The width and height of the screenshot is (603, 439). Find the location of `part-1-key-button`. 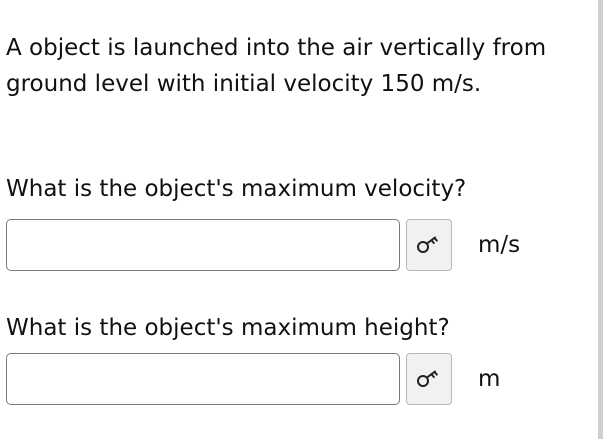

part-1-key-button is located at coordinates (429, 245).